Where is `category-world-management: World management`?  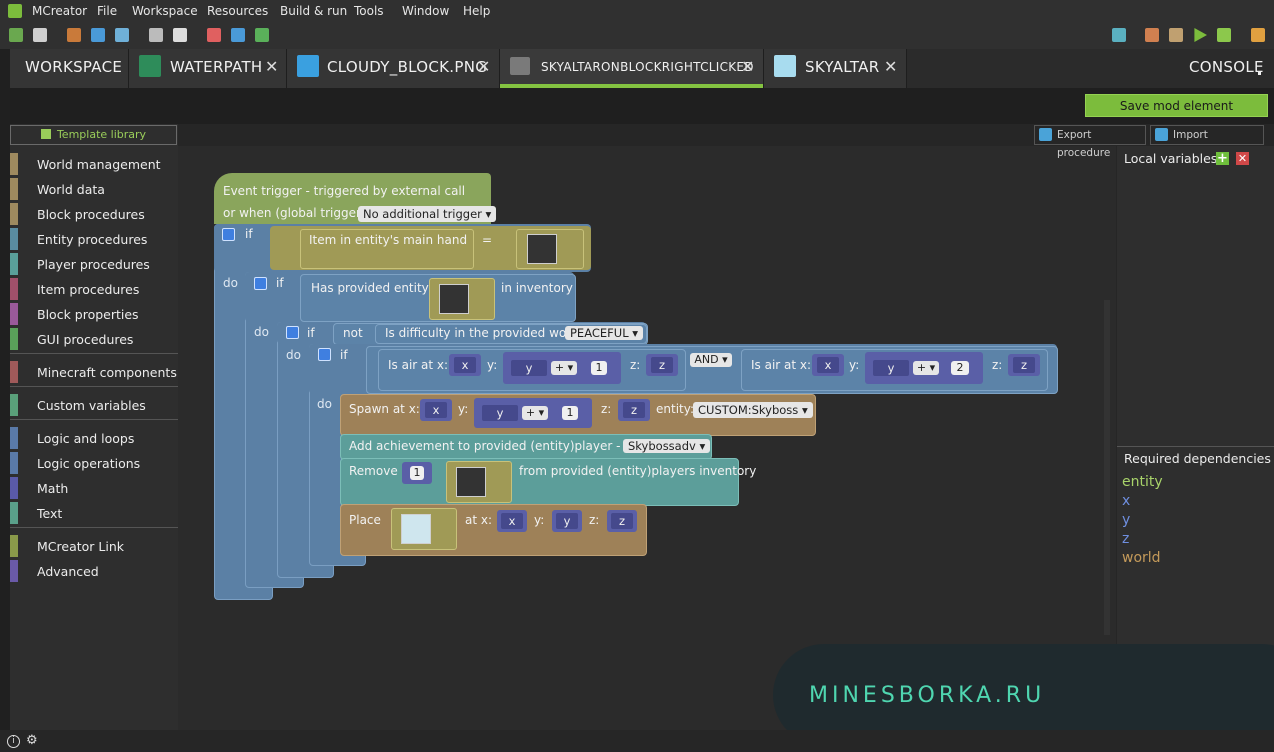 category-world-management: World management is located at coordinates (94, 164).